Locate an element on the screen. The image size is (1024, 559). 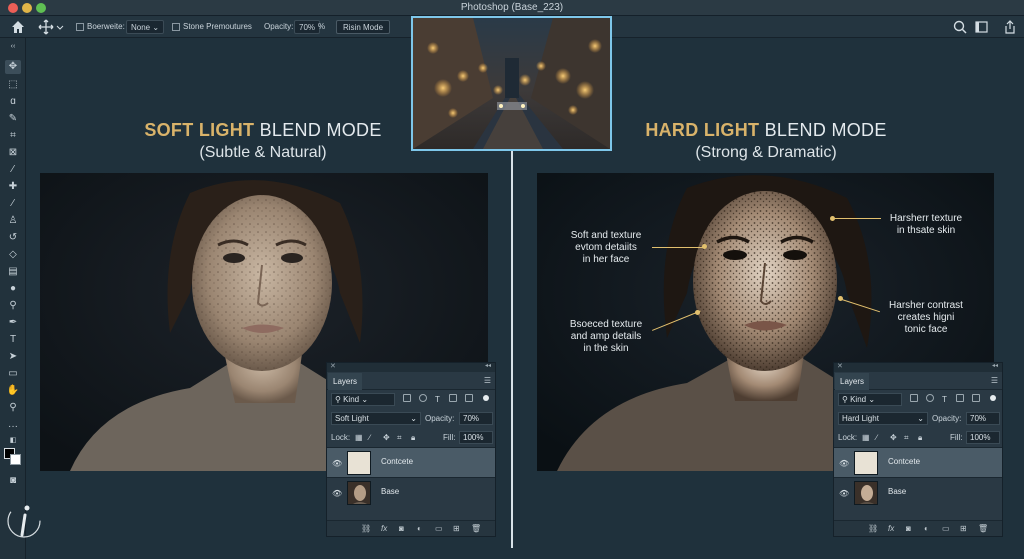
dodge-tool-icon: ⚲ is located at coordinates (13, 306).